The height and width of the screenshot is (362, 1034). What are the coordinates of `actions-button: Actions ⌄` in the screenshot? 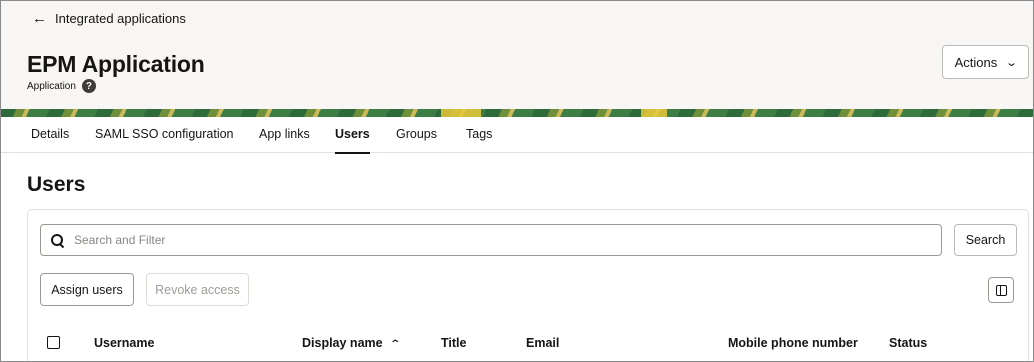 It's located at (985, 62).